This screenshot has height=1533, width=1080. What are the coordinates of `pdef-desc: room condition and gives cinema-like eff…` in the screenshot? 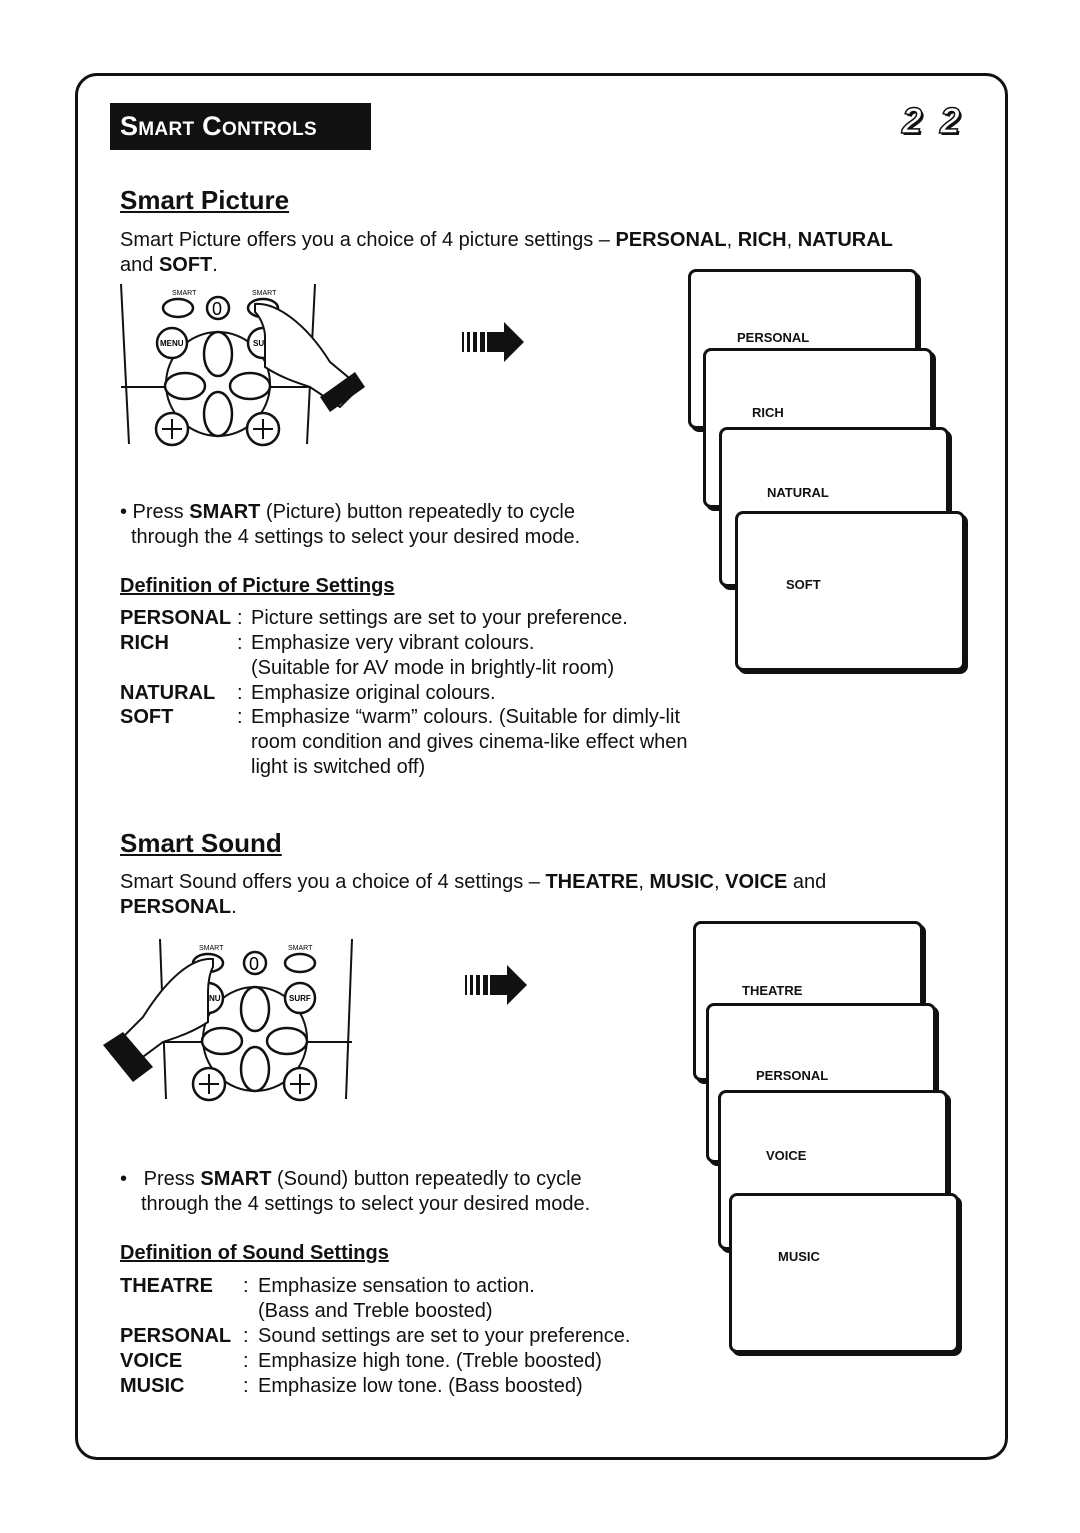 It's located at (469, 742).